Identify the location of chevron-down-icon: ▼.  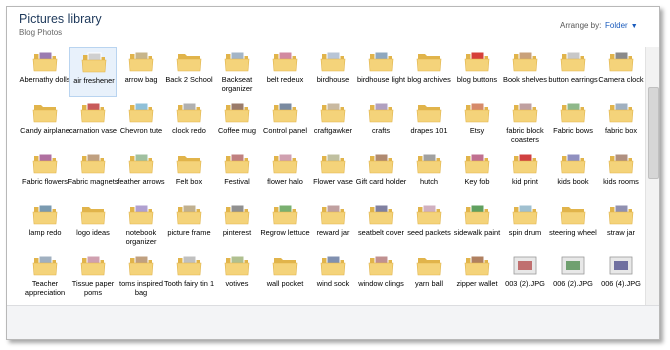
(634, 26).